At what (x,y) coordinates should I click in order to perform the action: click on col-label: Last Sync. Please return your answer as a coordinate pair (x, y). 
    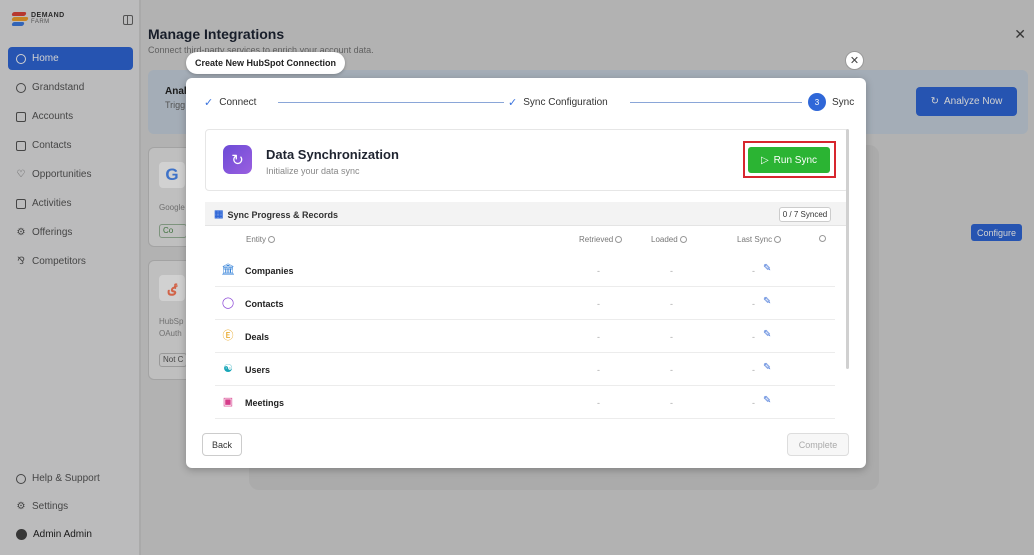
    Looking at the image, I should click on (755, 239).